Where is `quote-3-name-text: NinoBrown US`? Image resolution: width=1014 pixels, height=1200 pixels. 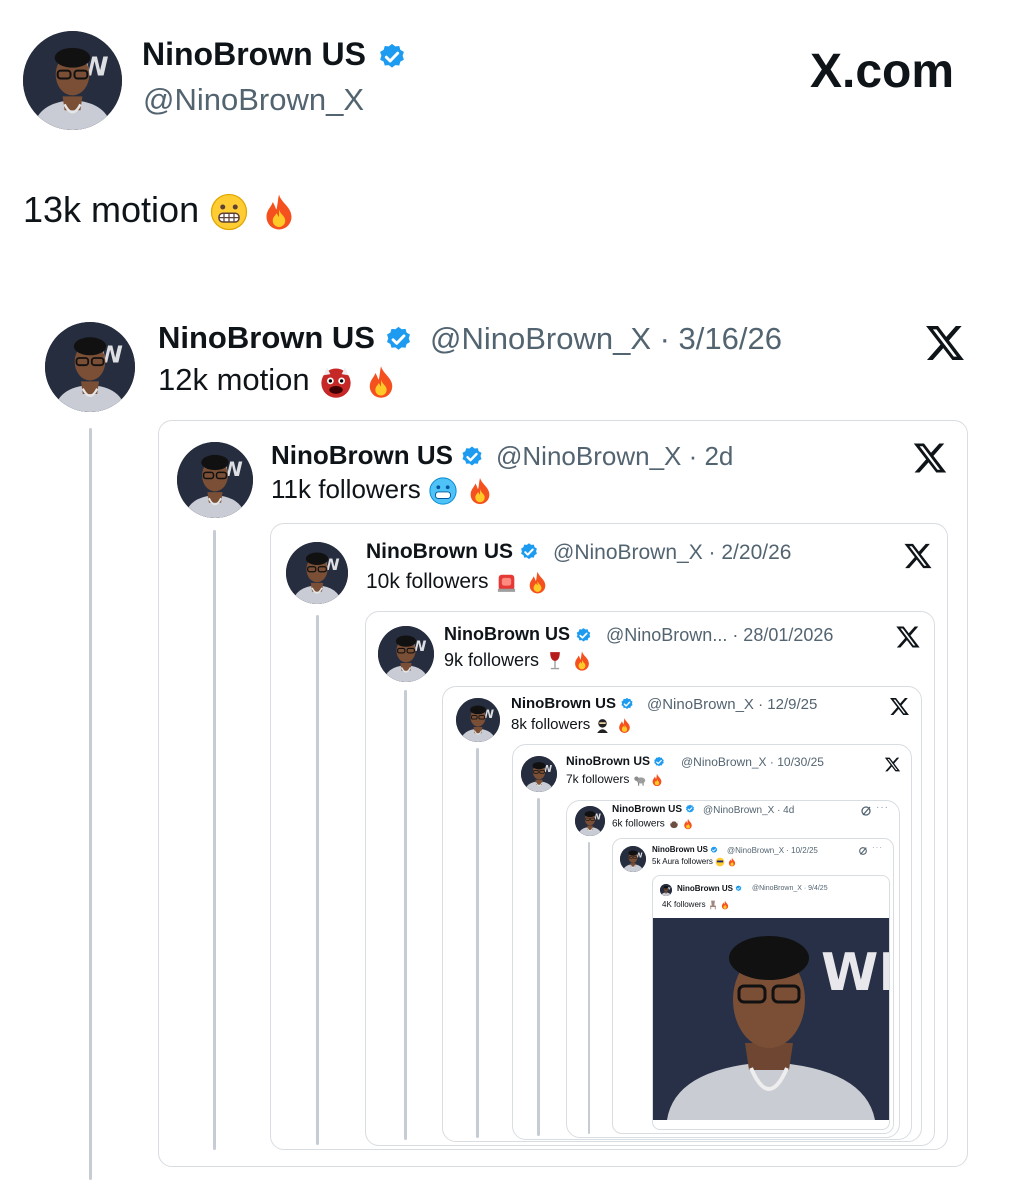
quote-3-name-text: NinoBrown US is located at coordinates (439, 551).